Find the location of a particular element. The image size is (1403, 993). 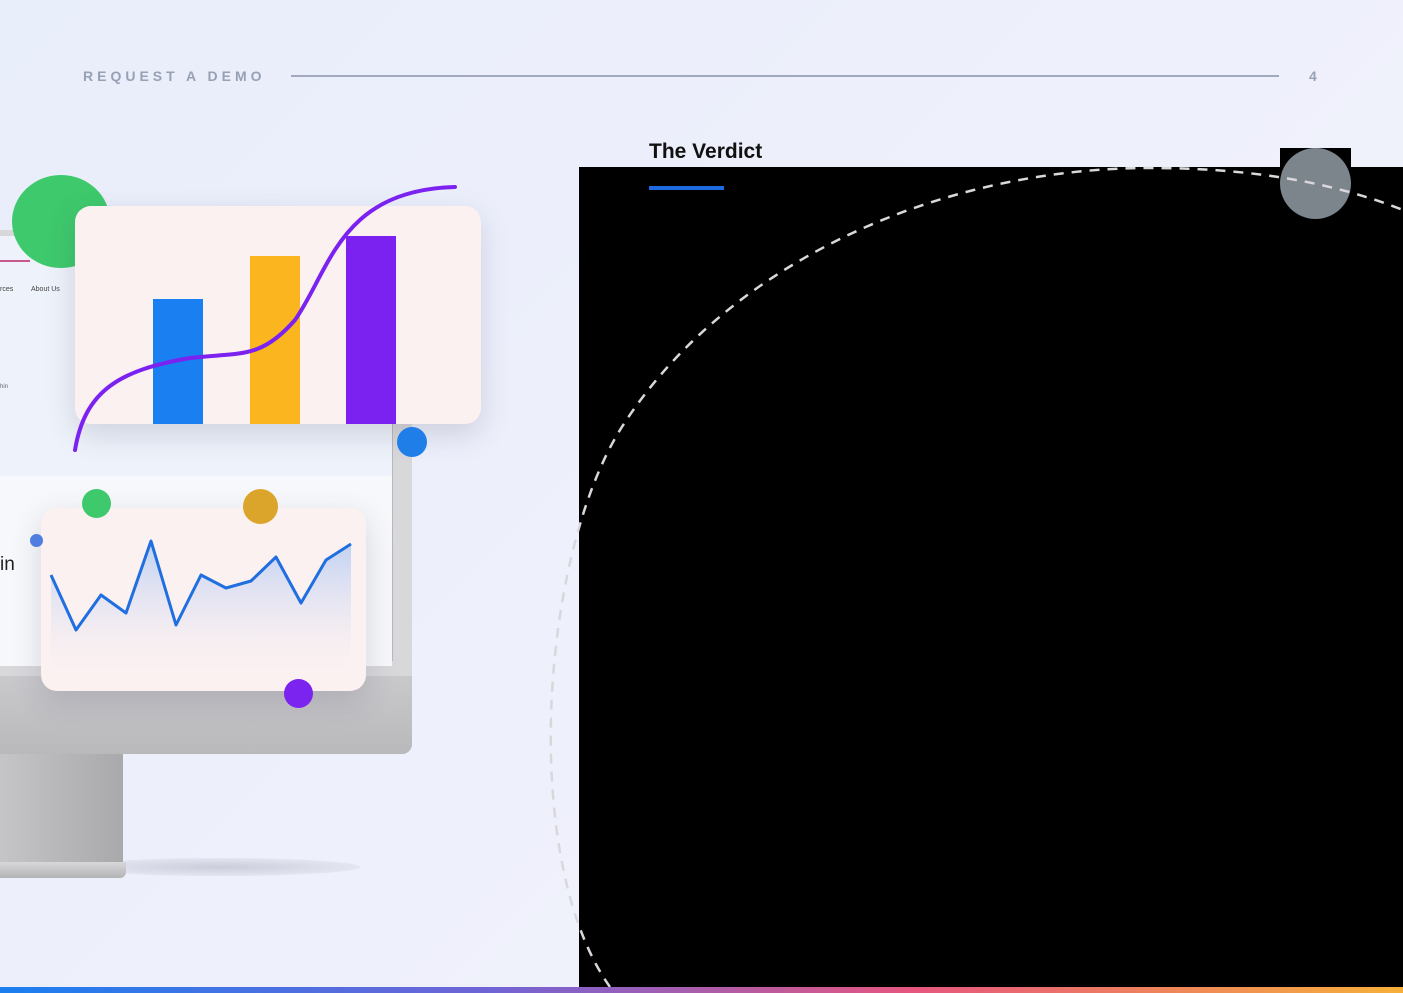

section-title: The Verdict is located at coordinates (706, 151).